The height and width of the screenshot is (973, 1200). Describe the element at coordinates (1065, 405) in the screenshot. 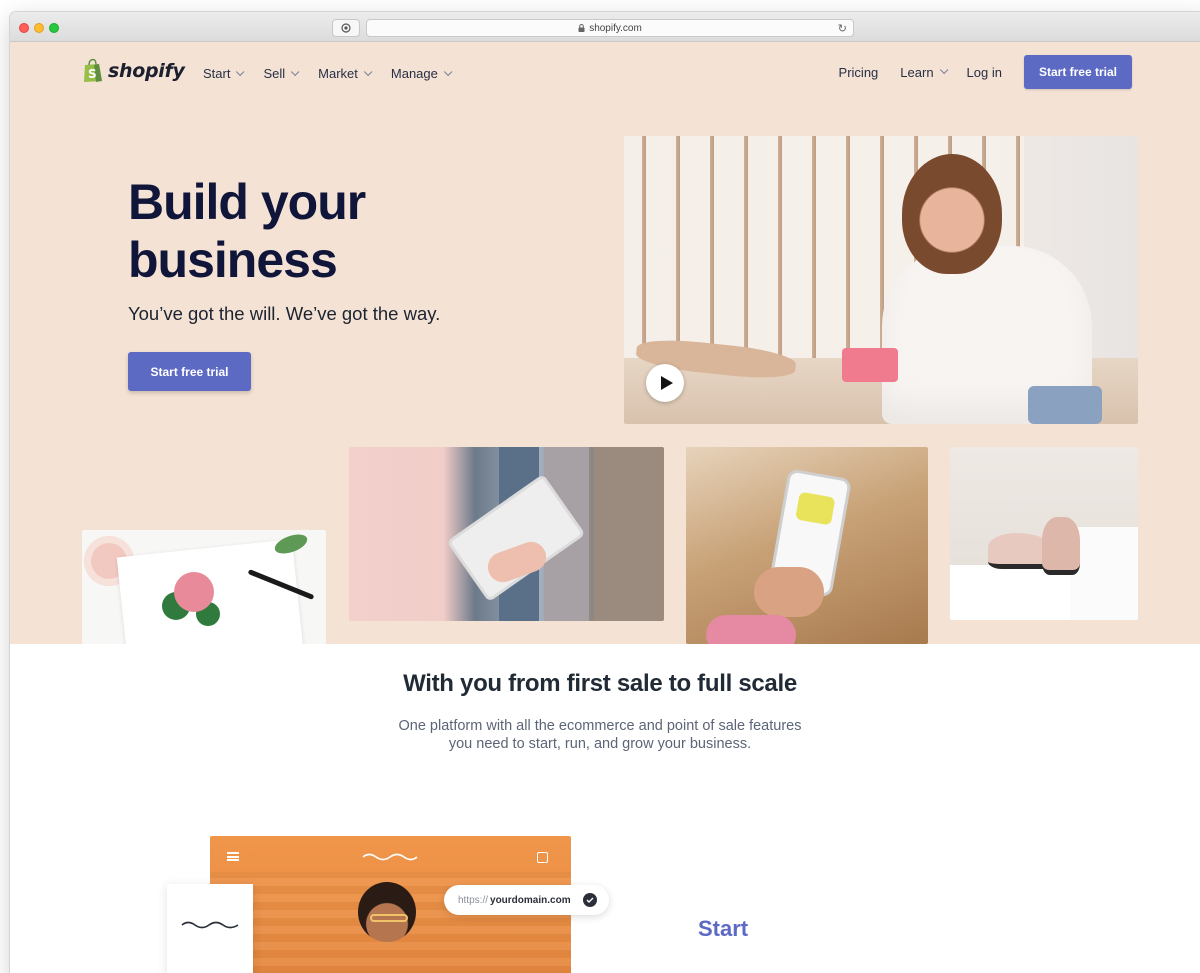

I see `artisan-jeans` at that location.